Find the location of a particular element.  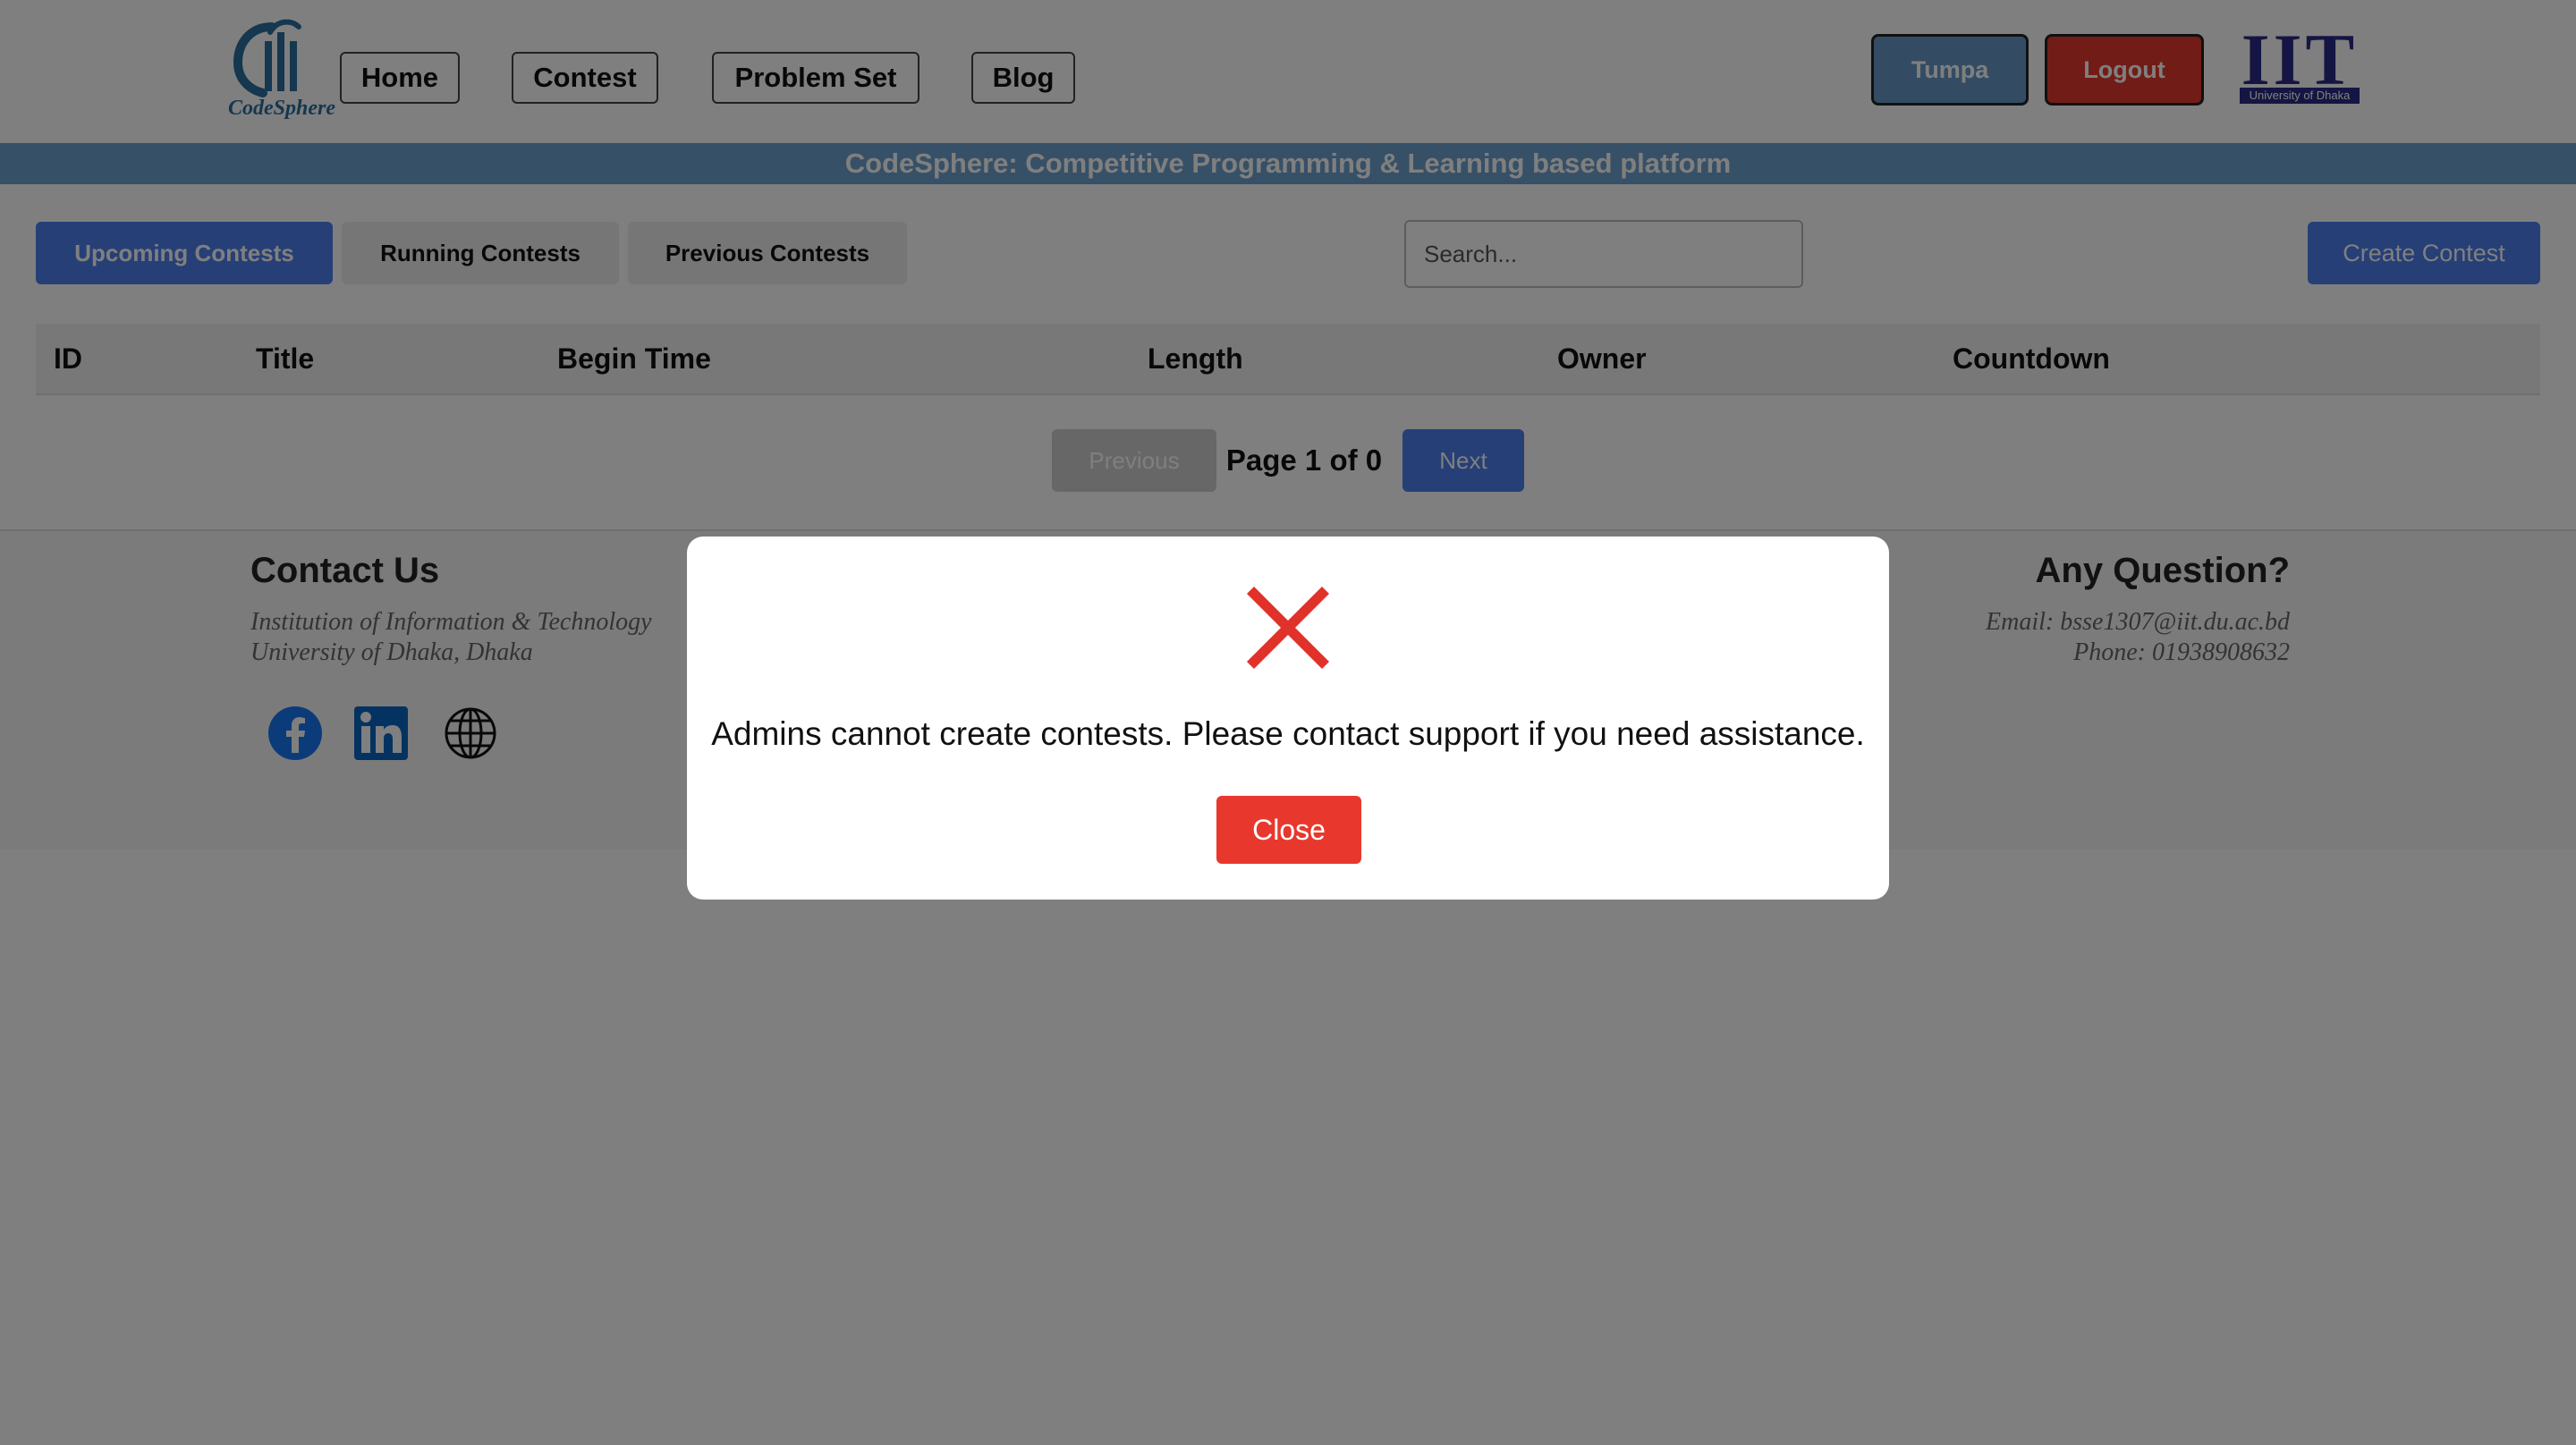

close-button: Close is located at coordinates (1288, 830).